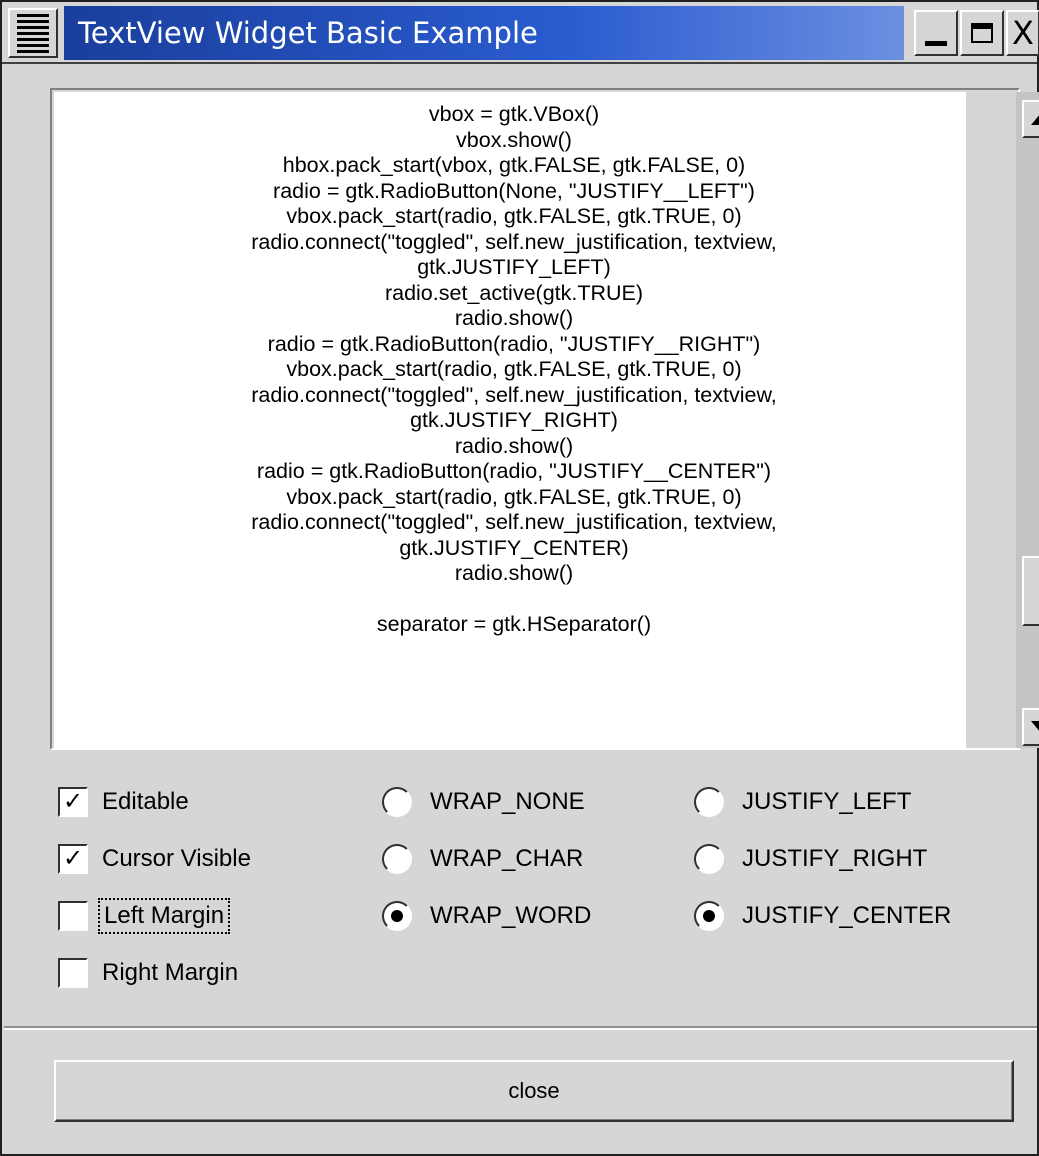 The width and height of the screenshot is (1039, 1156). Describe the element at coordinates (1030, 727) in the screenshot. I see `scroll-down-button` at that location.